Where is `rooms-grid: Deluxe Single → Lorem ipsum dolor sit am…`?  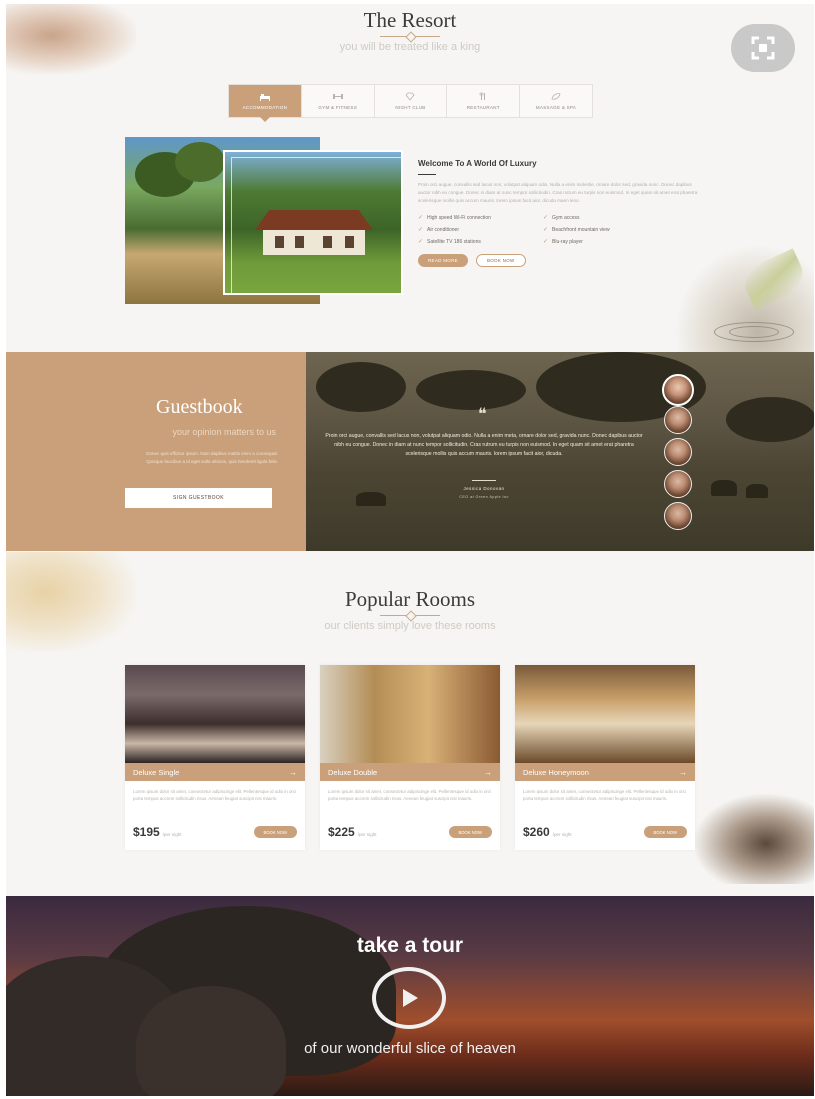
rooms-grid: Deluxe Single → Lorem ipsum dolor sit am… is located at coordinates (410, 757).